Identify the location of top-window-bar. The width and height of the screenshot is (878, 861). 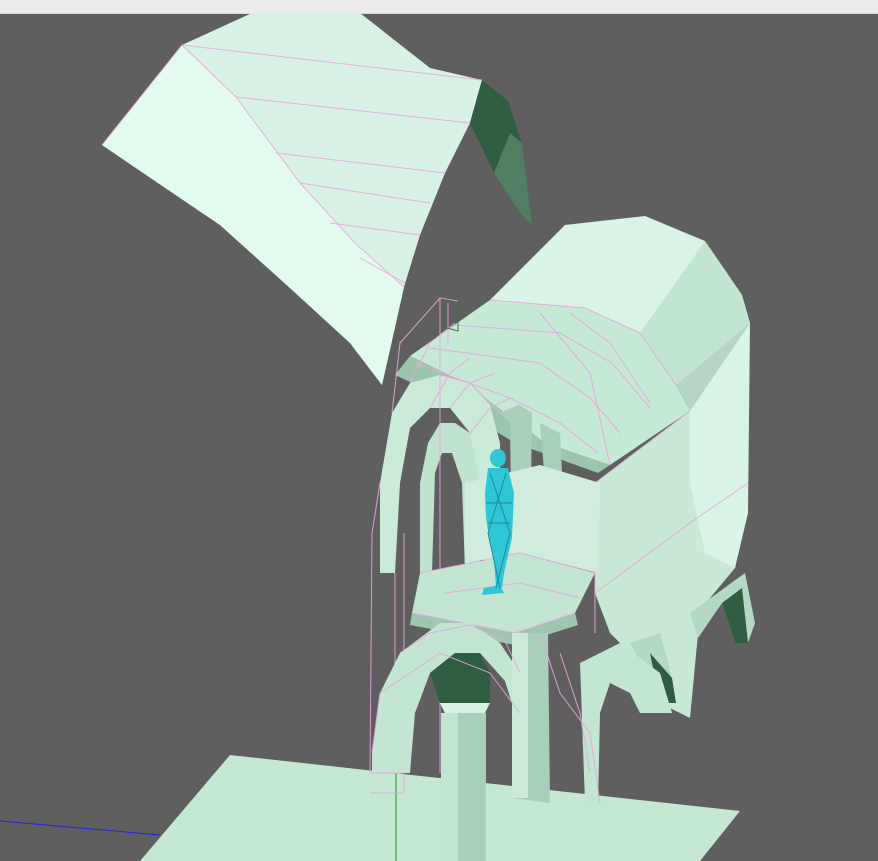
(439, 7).